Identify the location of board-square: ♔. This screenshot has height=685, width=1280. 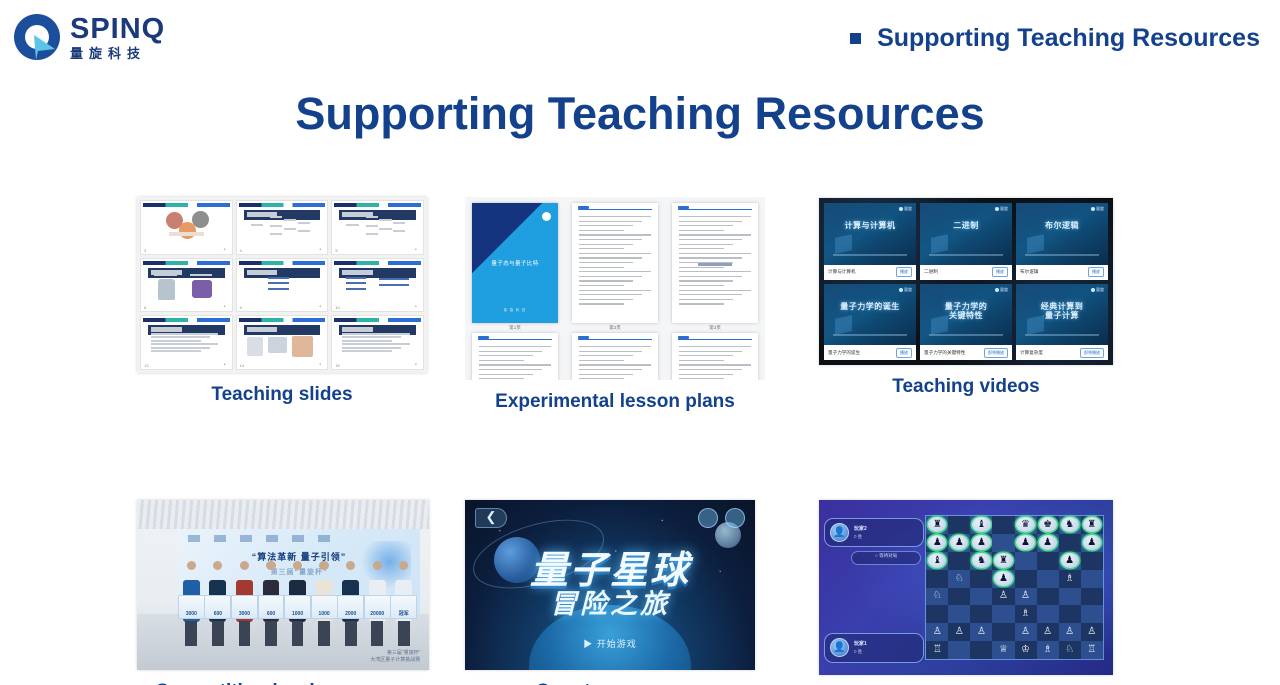
(1025, 650).